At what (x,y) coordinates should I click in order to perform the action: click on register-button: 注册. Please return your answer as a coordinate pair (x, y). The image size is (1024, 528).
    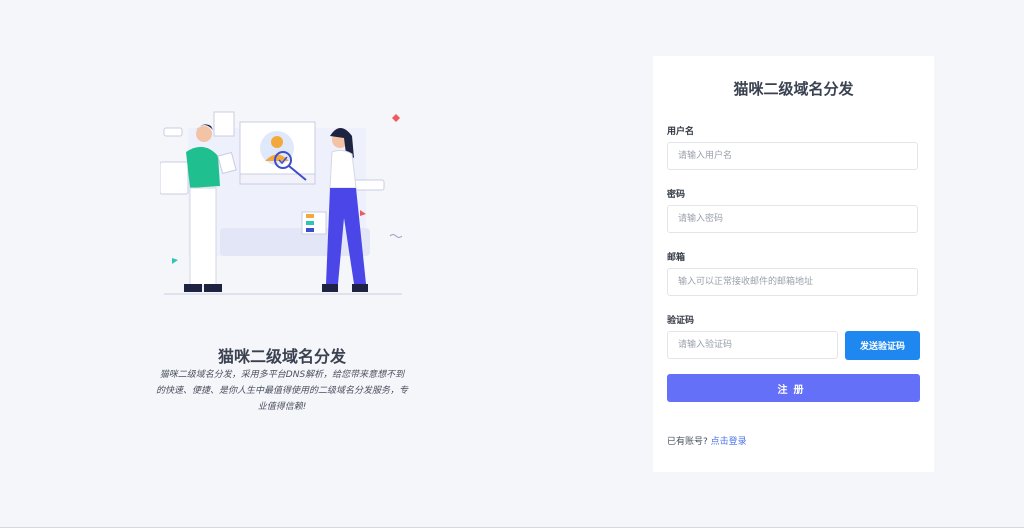
    Looking at the image, I should click on (793, 388).